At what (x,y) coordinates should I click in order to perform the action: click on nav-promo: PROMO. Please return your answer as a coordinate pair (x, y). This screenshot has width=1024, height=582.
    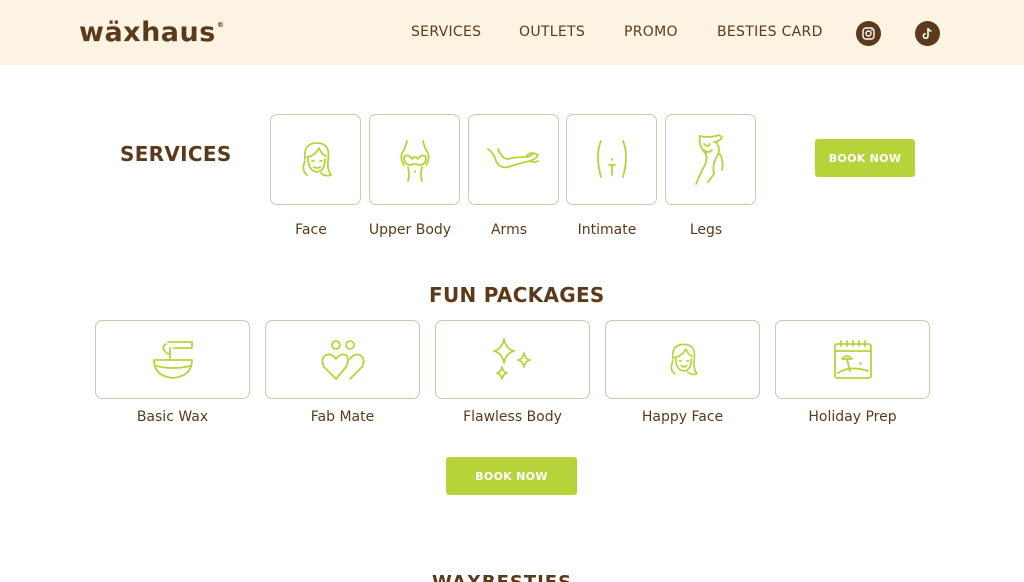
    Looking at the image, I should click on (651, 32).